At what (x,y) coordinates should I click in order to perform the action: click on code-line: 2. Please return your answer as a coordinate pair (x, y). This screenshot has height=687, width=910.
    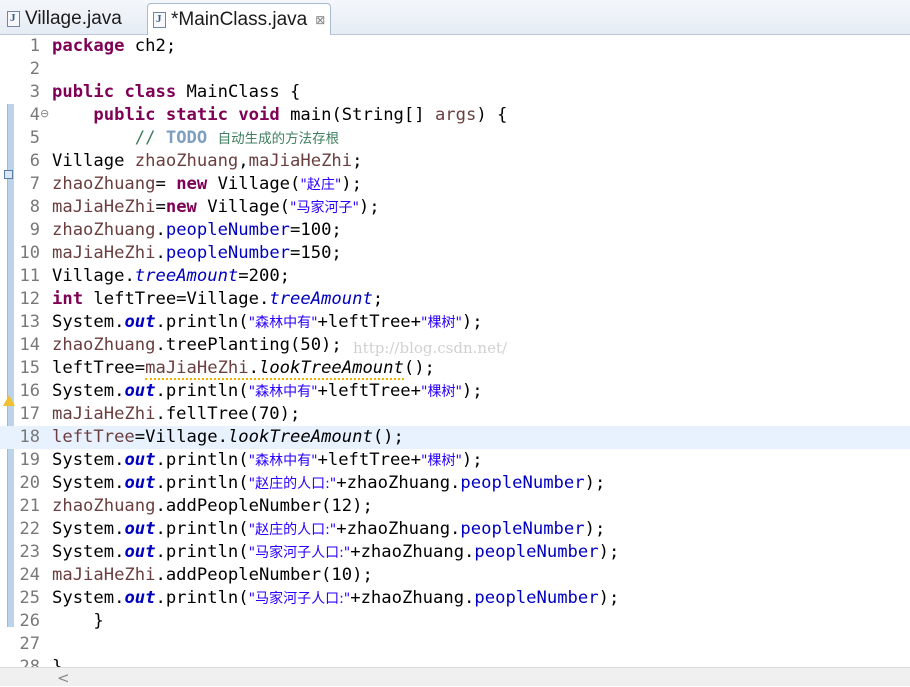
    Looking at the image, I should click on (455, 69).